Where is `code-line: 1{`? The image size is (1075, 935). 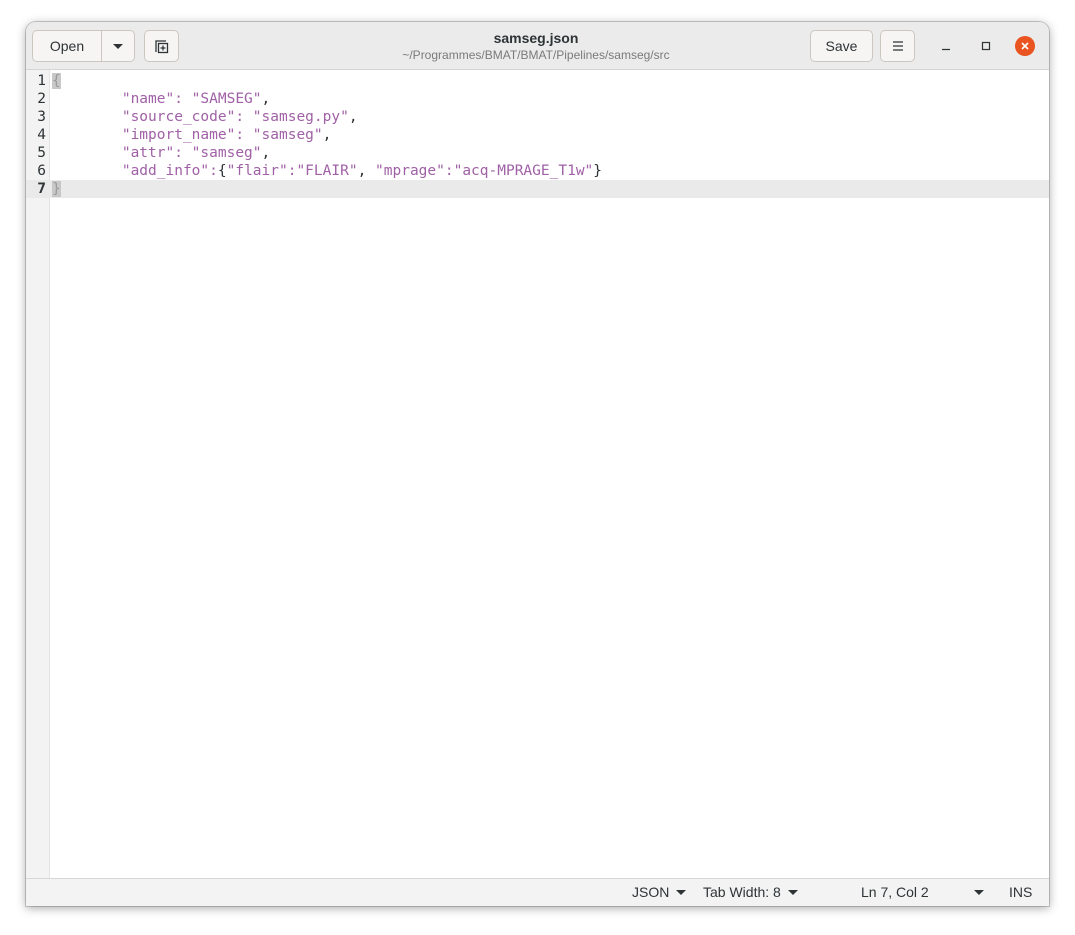 code-line: 1{ is located at coordinates (537, 81).